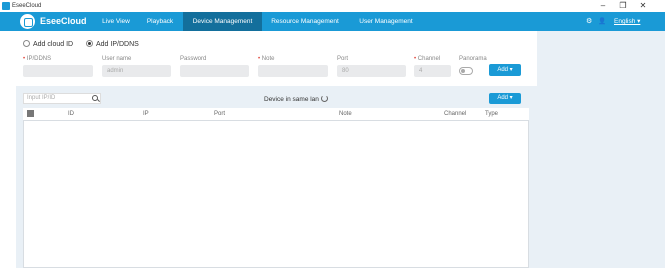  What do you see at coordinates (266, 59) in the screenshot?
I see `note-label: • Note` at bounding box center [266, 59].